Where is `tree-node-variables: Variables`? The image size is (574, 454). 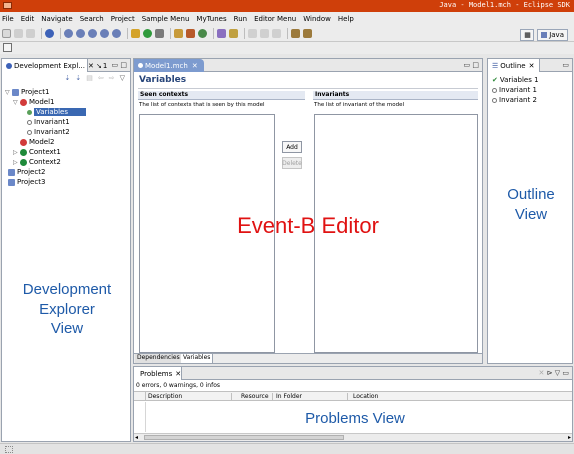 tree-node-variables: Variables is located at coordinates (67, 112).